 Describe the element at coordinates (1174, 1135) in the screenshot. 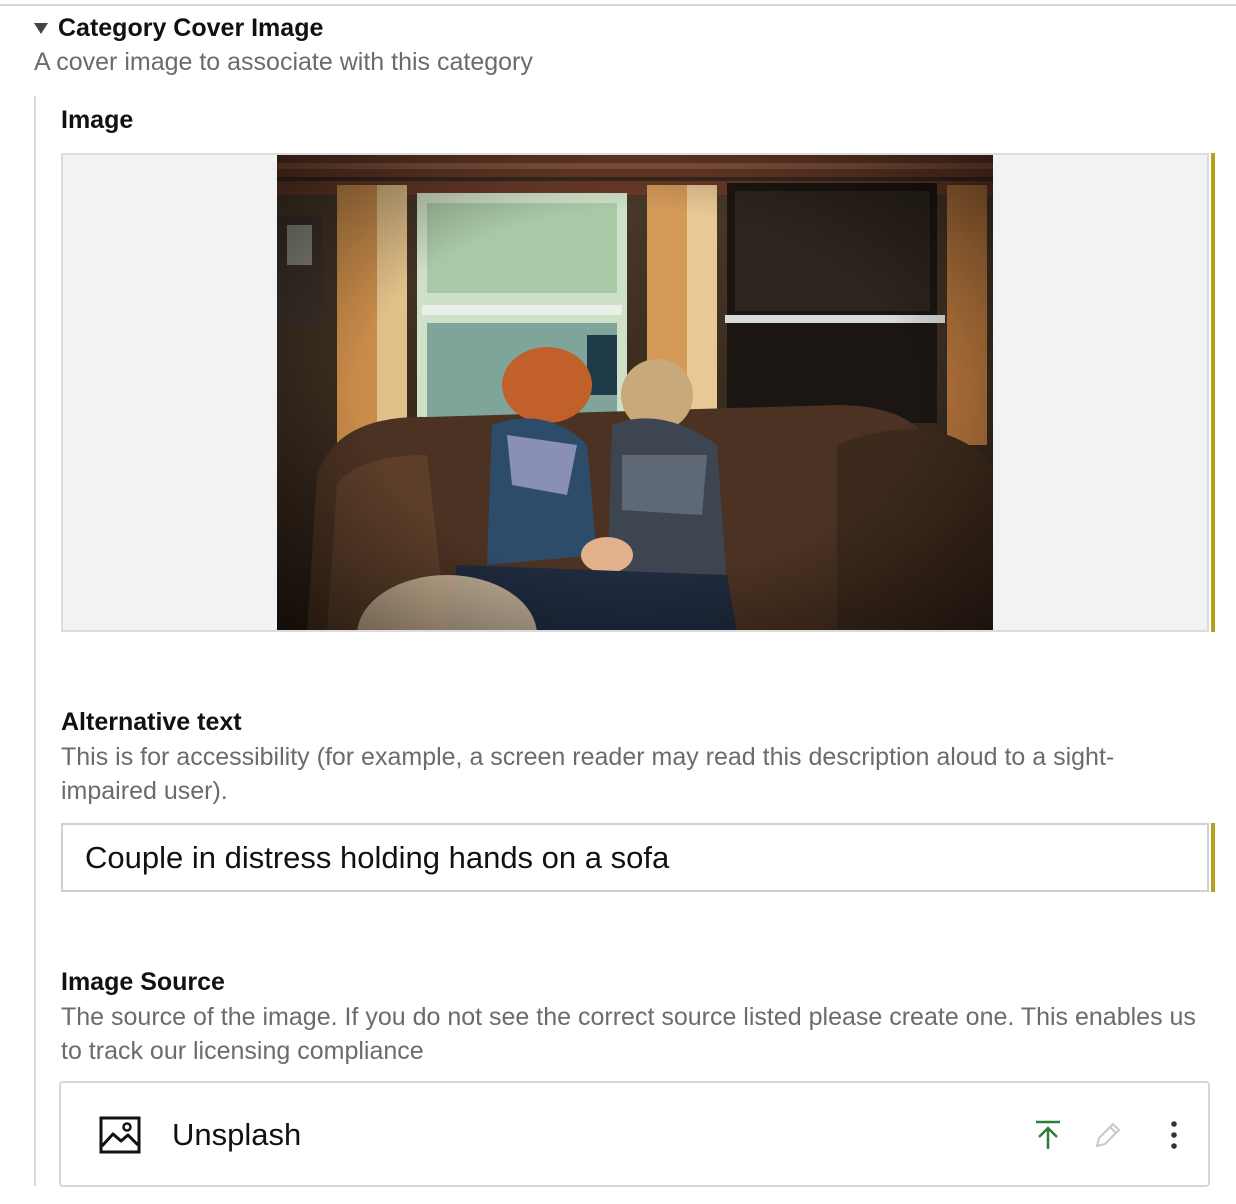

I see `more-vertical-icon` at that location.